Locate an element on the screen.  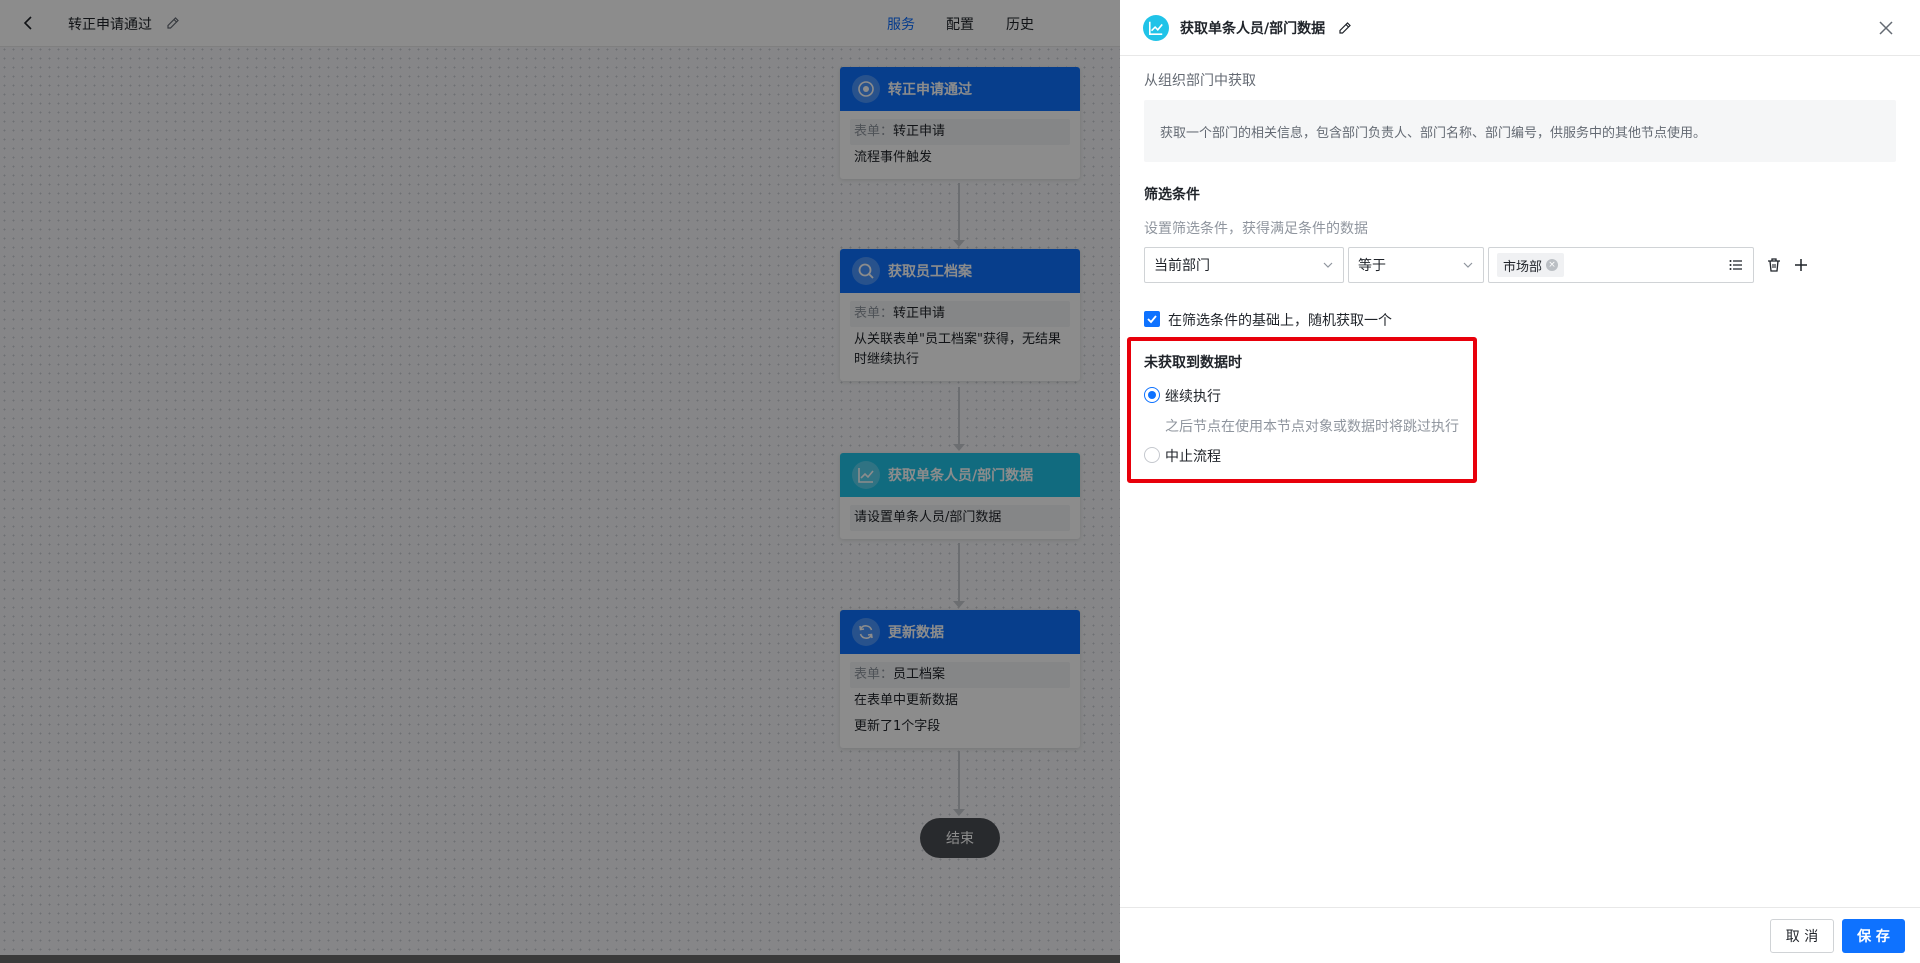
random-pick-checkbox is located at coordinates (1152, 319).